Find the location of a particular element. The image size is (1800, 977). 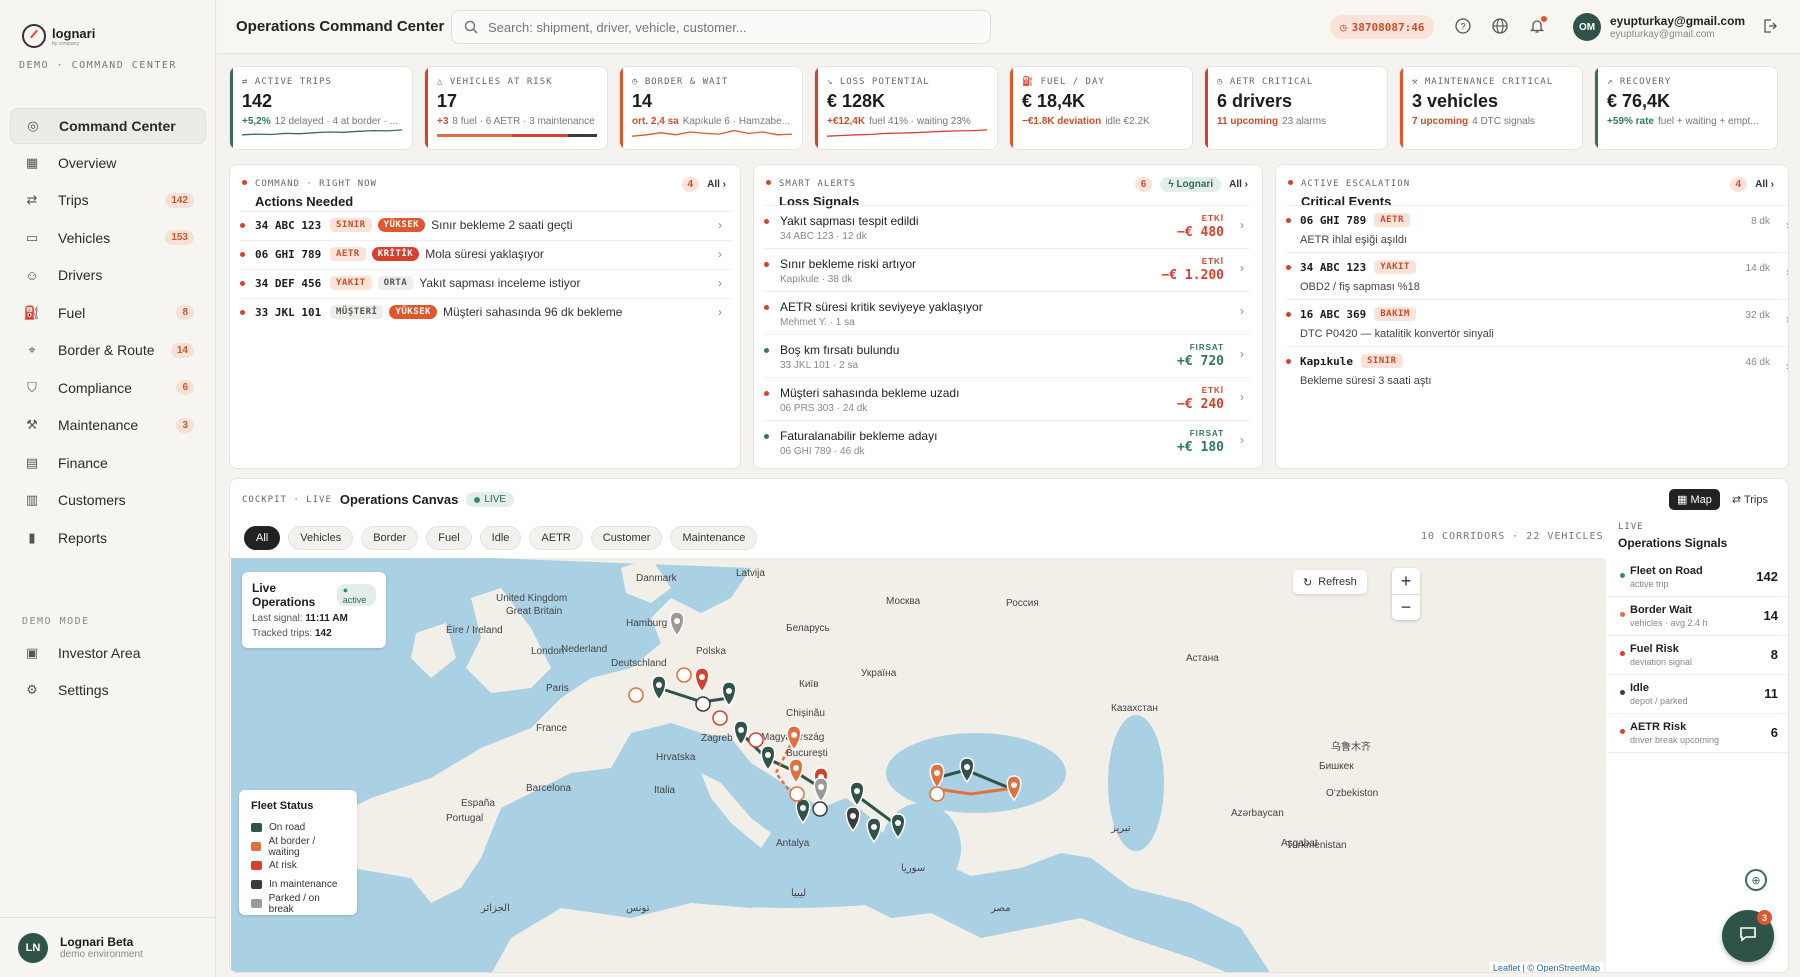

session-timer: ◷ 38708087:46 is located at coordinates (1382, 27).